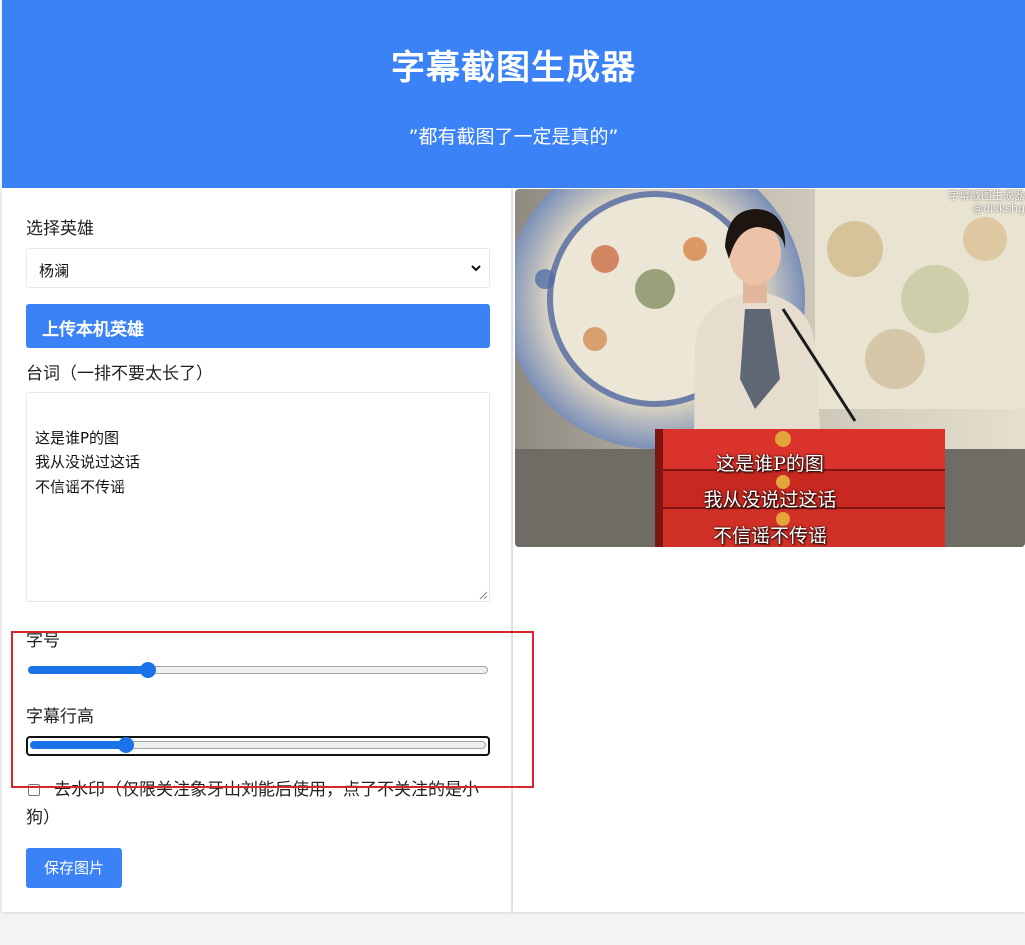 This screenshot has width=1025, height=945. Describe the element at coordinates (258, 268) in the screenshot. I see `hero-select: 杨澜` at that location.